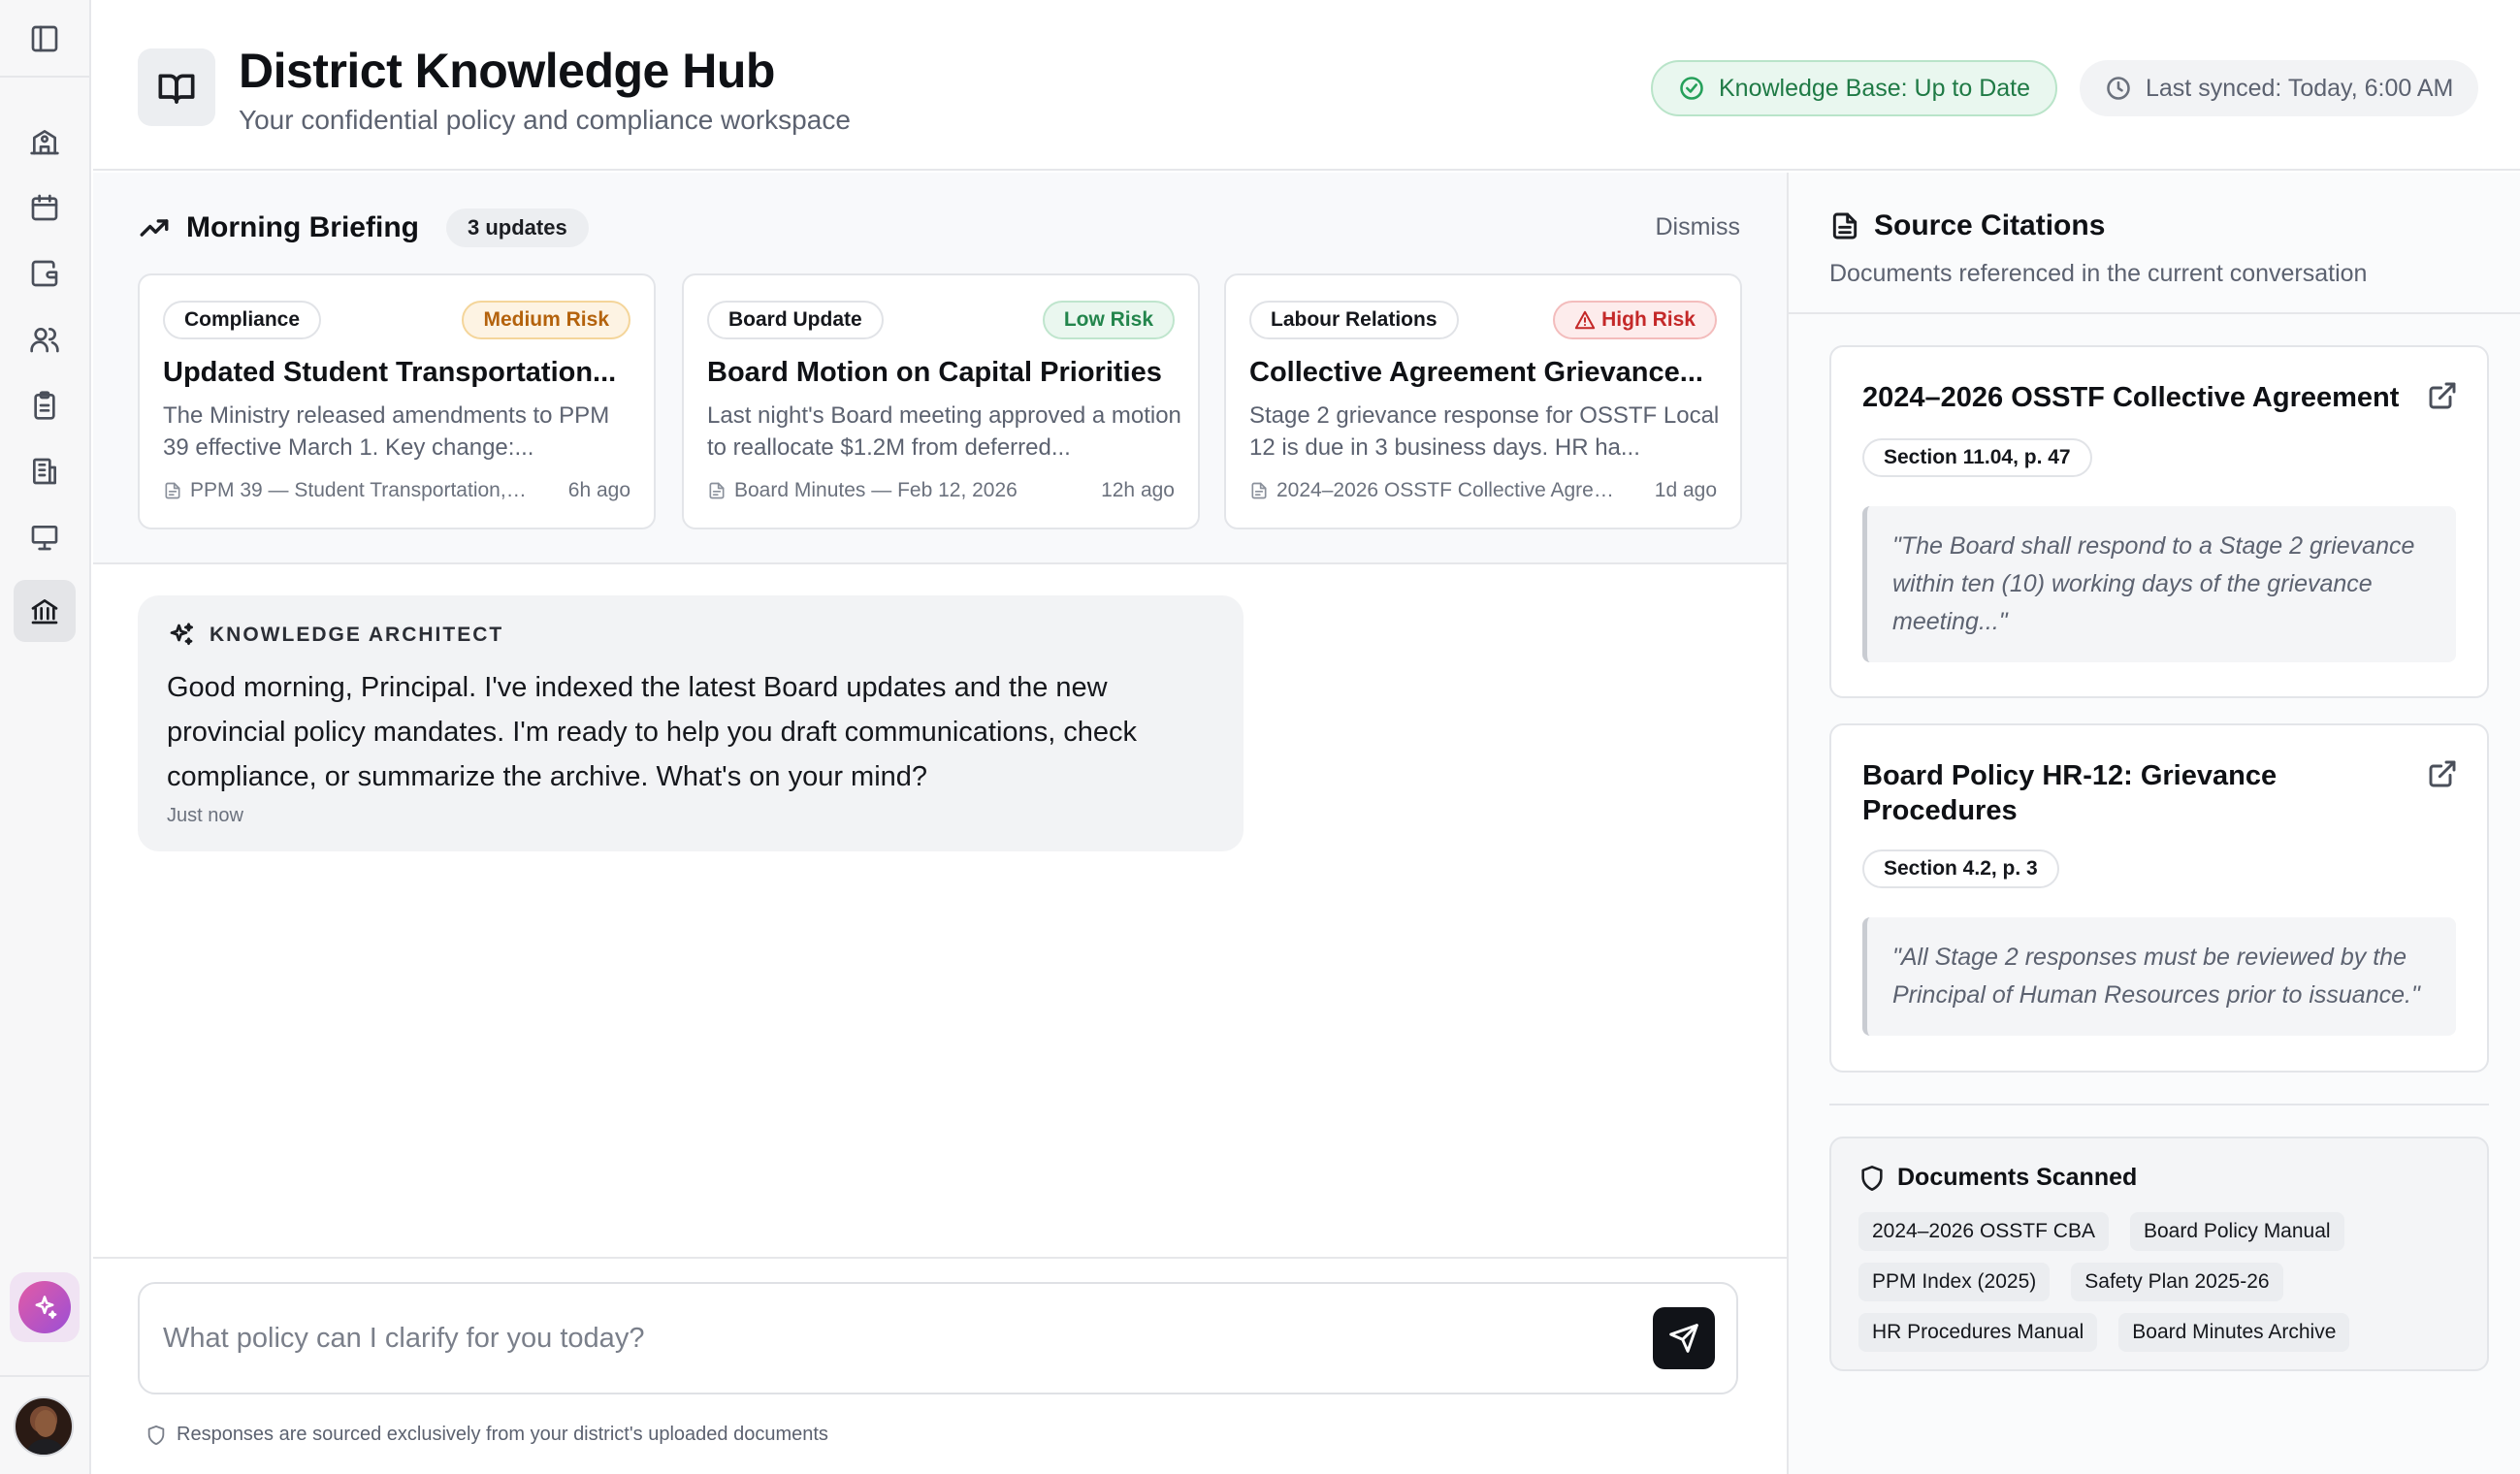  I want to click on send-icon, so click(1683, 1338).